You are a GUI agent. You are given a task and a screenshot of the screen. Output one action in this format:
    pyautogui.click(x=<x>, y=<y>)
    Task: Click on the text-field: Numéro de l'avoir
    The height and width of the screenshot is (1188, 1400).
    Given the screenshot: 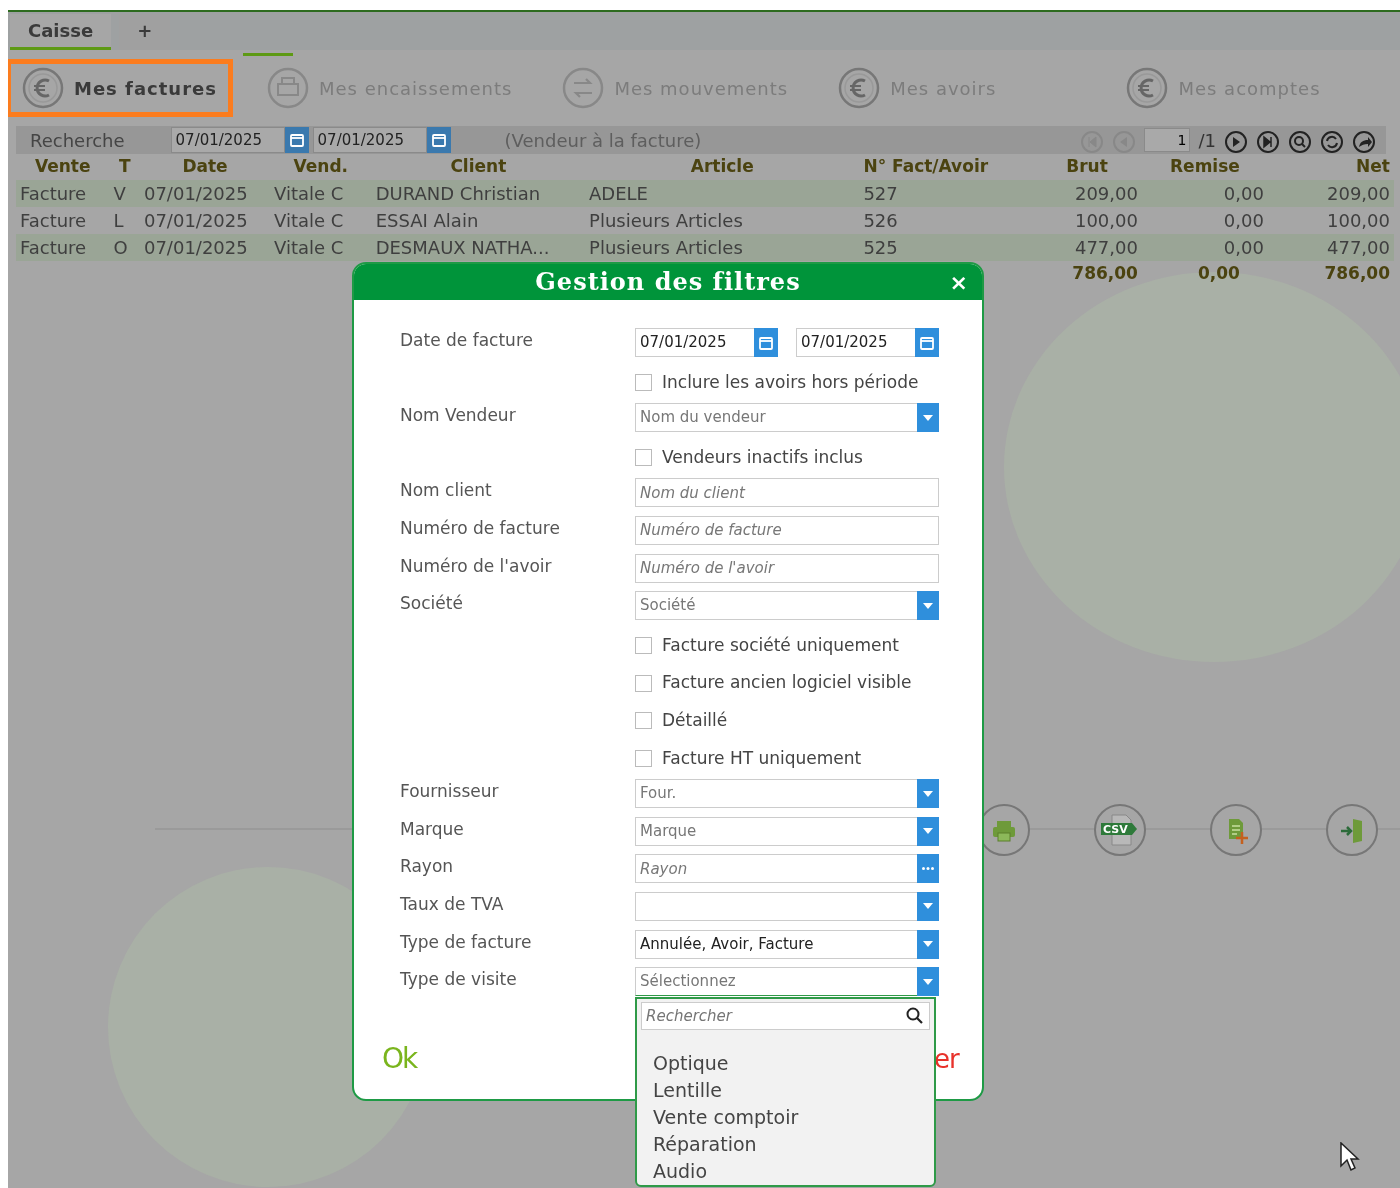 What is the action you would take?
    pyautogui.click(x=787, y=568)
    